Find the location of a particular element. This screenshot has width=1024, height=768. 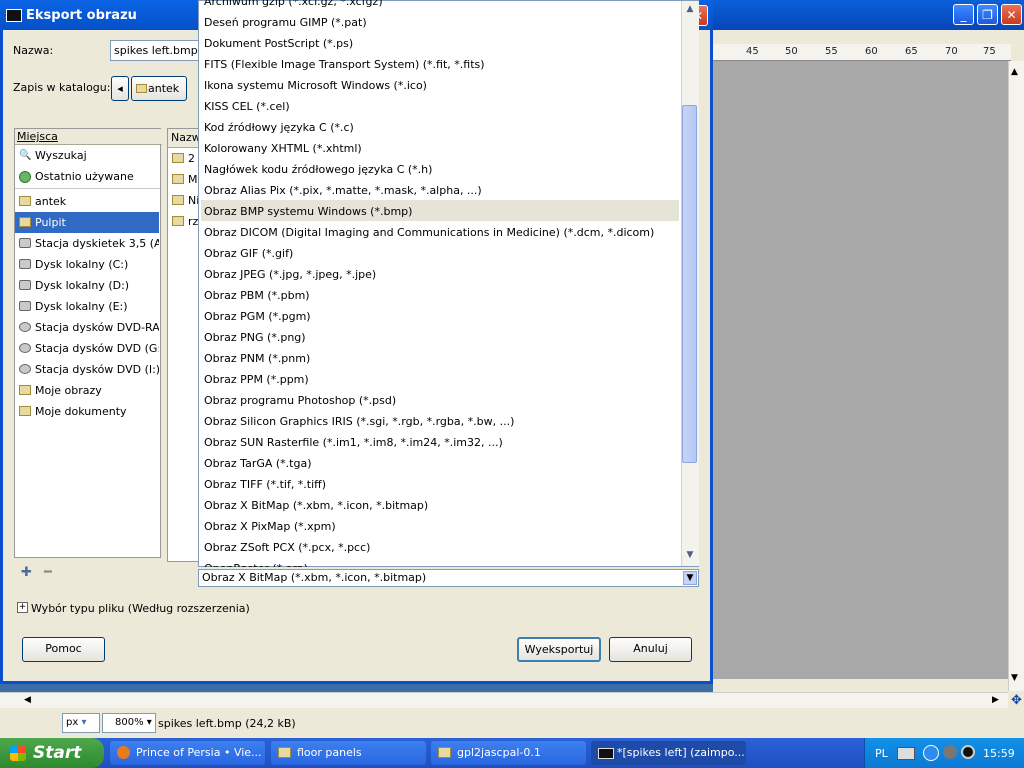

task-label: floor panels is located at coordinates (329, 752).